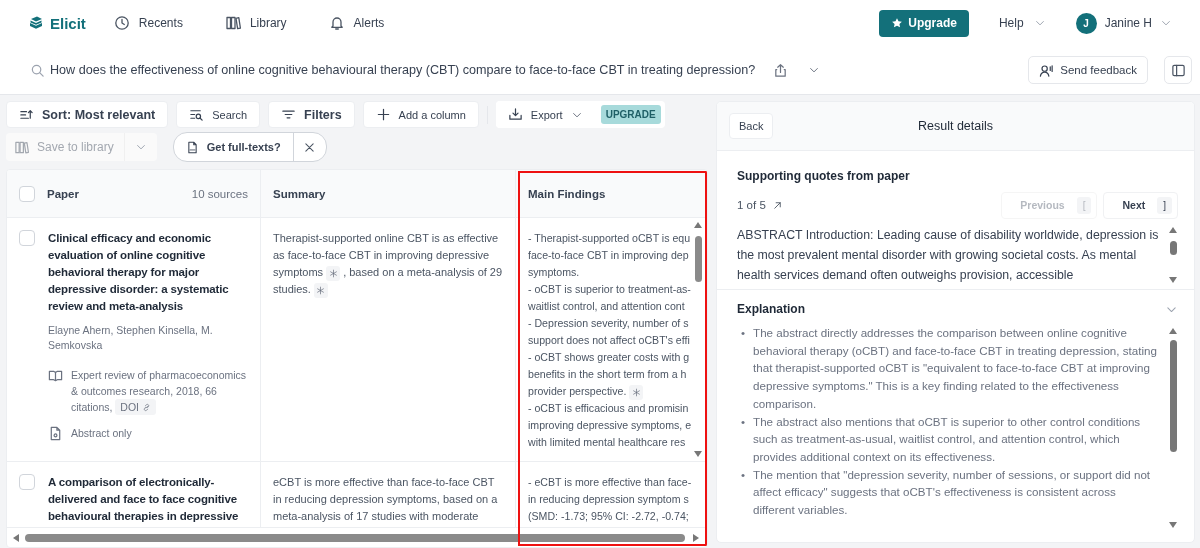 This screenshot has width=1200, height=548. Describe the element at coordinates (36, 23) in the screenshot. I see `logo-icon` at that location.